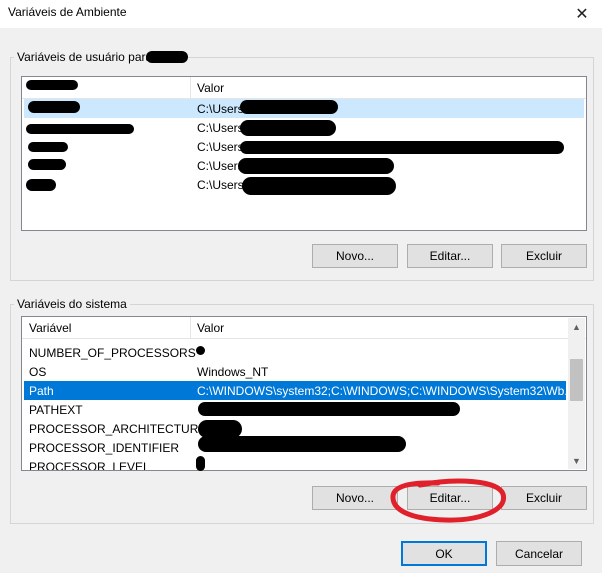  Describe the element at coordinates (544, 256) in the screenshot. I see `user-delete-button: Excluir` at that location.